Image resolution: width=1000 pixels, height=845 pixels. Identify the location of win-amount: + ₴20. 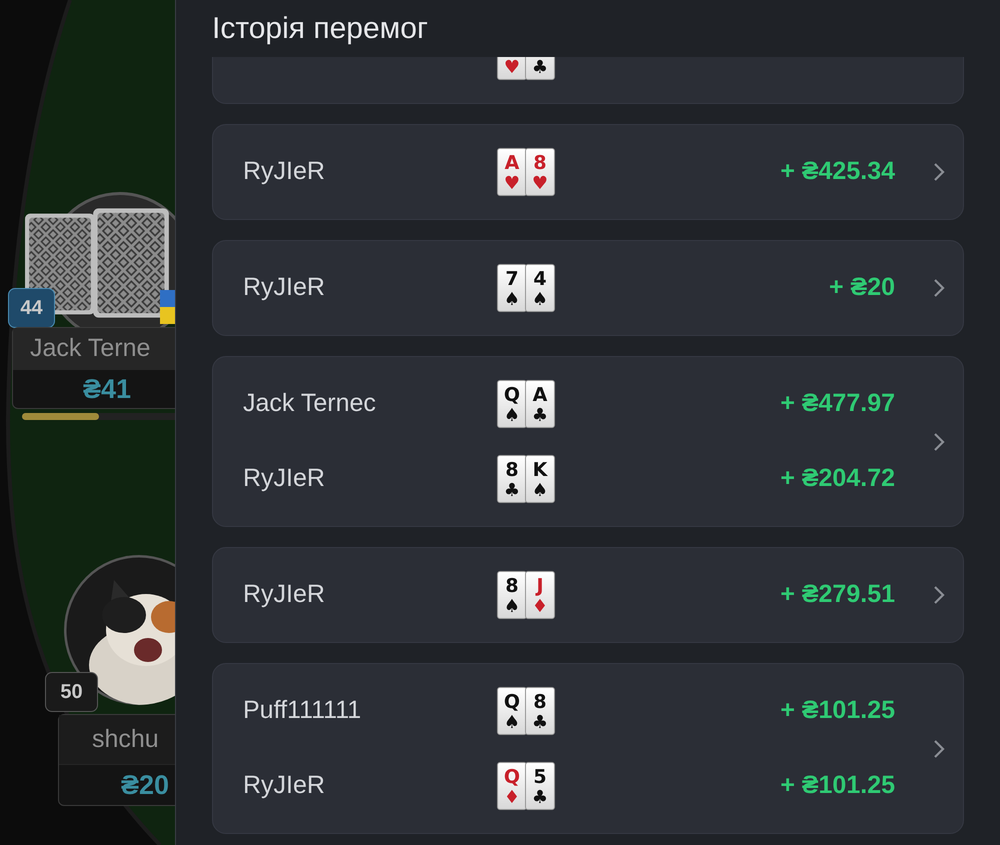
(861, 288).